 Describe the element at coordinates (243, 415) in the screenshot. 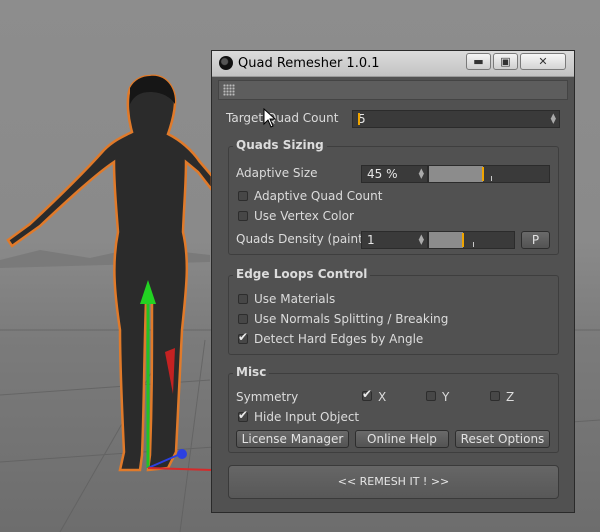

I see `hide-input-object-checkbox` at that location.